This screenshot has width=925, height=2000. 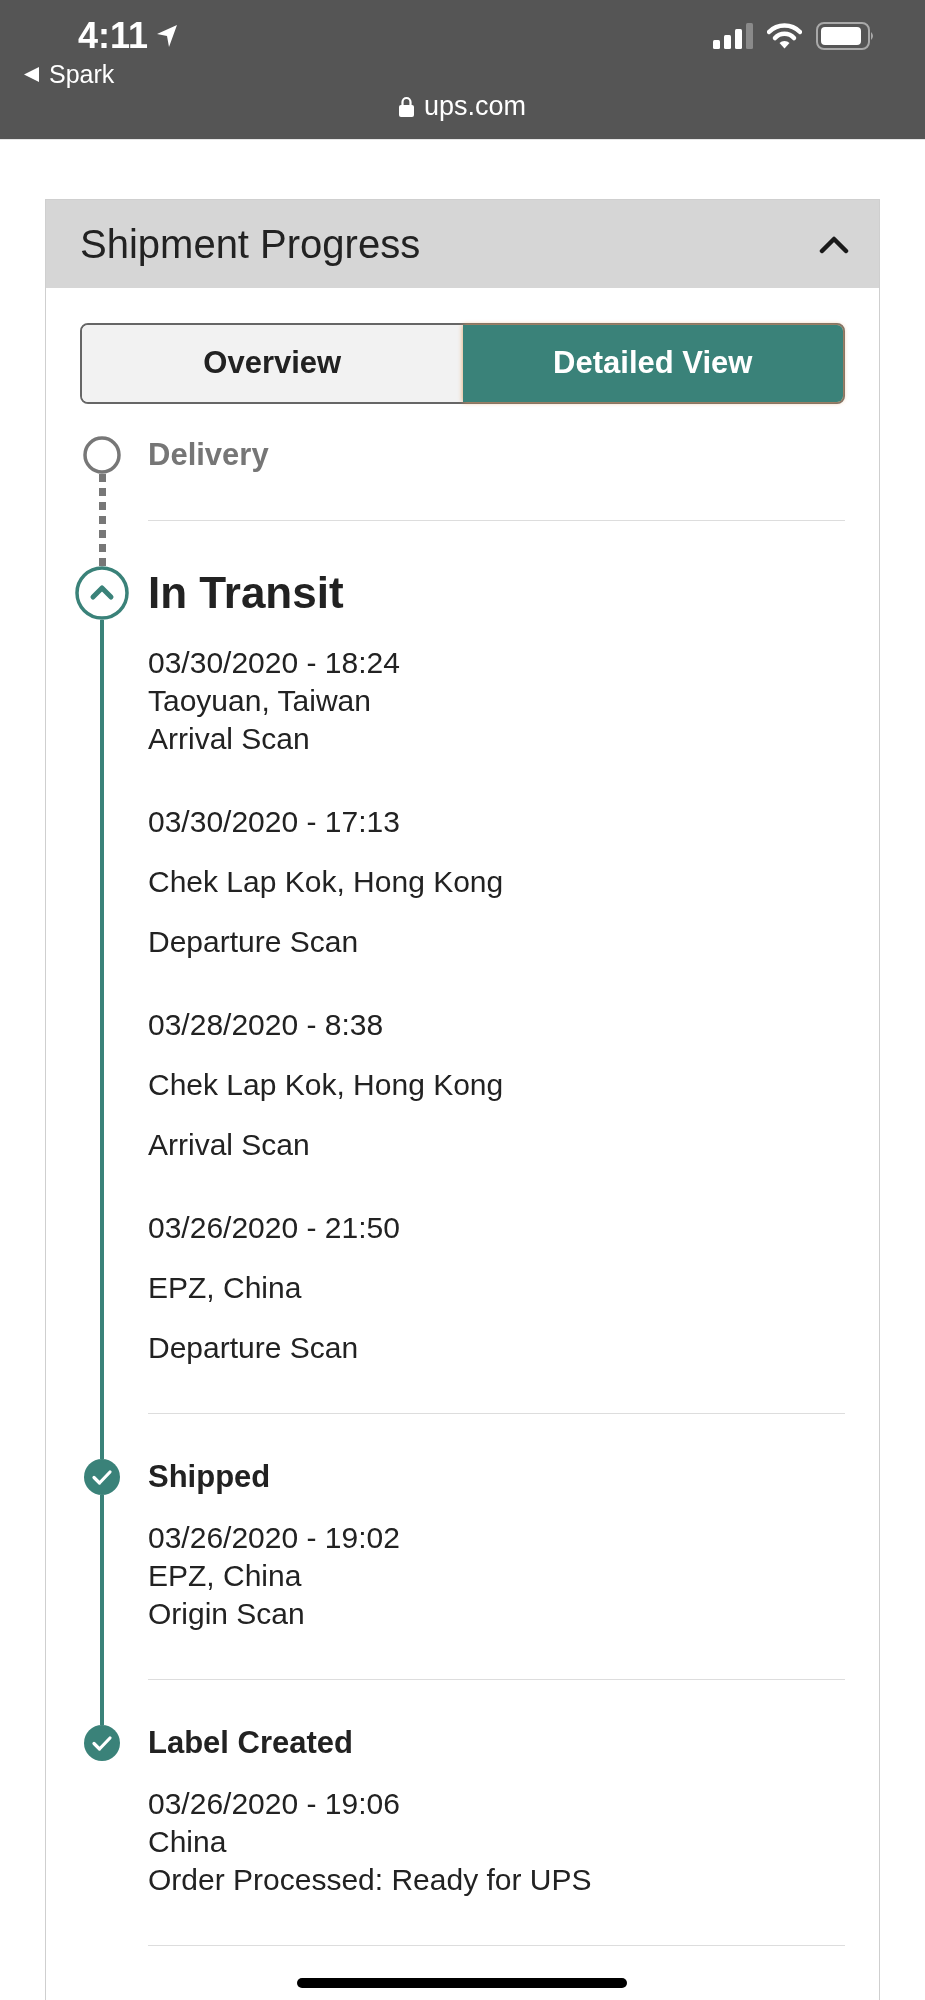 I want to click on signal-bars-icon, so click(x=733, y=36).